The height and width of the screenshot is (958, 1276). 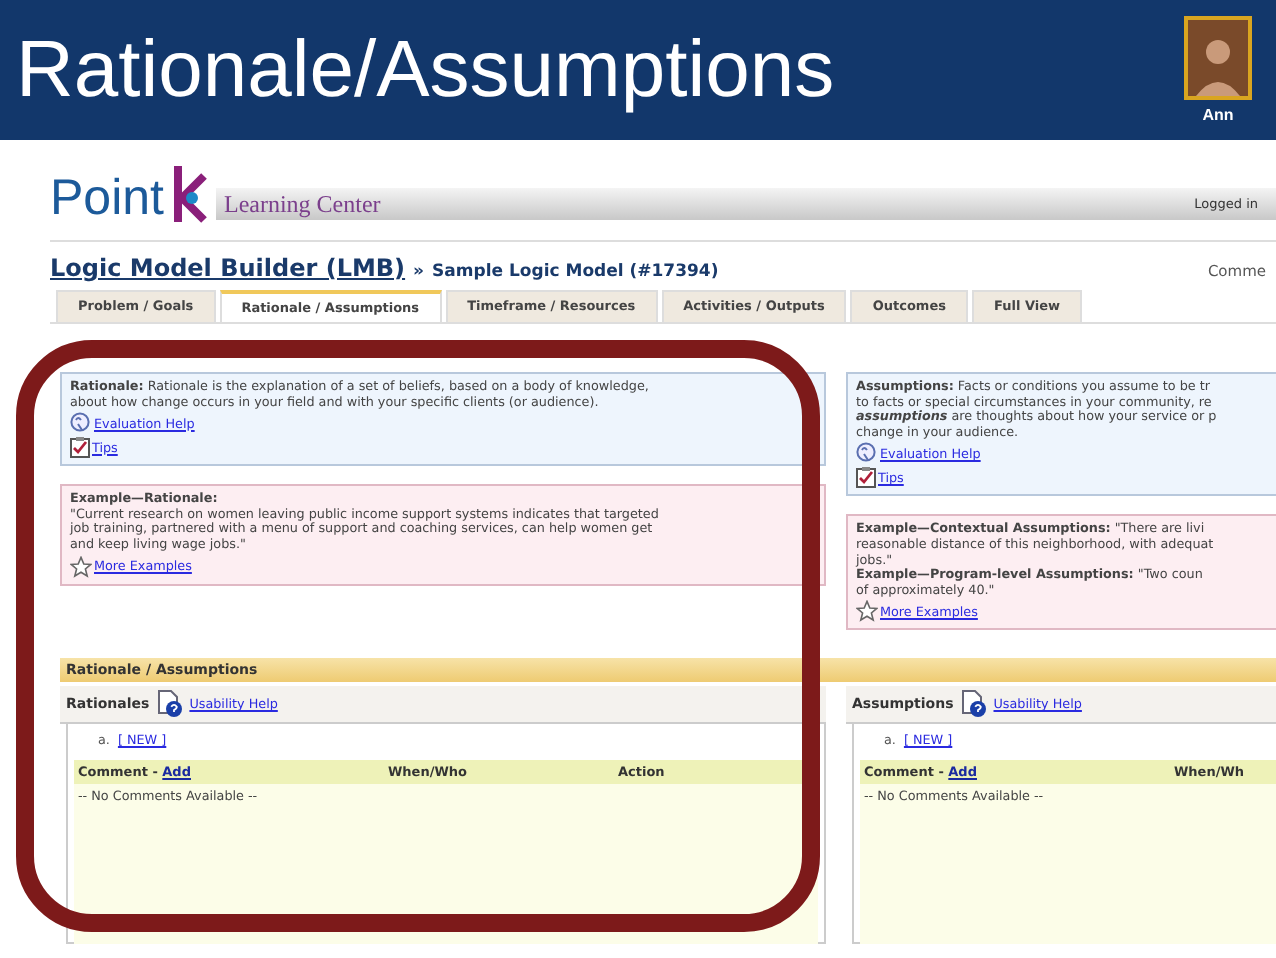 I want to click on builder-title-link: Logic Model Builder (LMB), so click(x=228, y=268).